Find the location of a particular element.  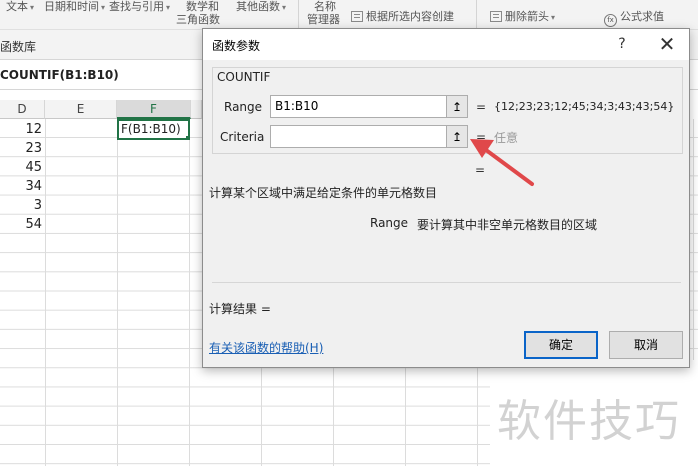

ribbon-text-button: 文本 ▾ is located at coordinates (20, 7).